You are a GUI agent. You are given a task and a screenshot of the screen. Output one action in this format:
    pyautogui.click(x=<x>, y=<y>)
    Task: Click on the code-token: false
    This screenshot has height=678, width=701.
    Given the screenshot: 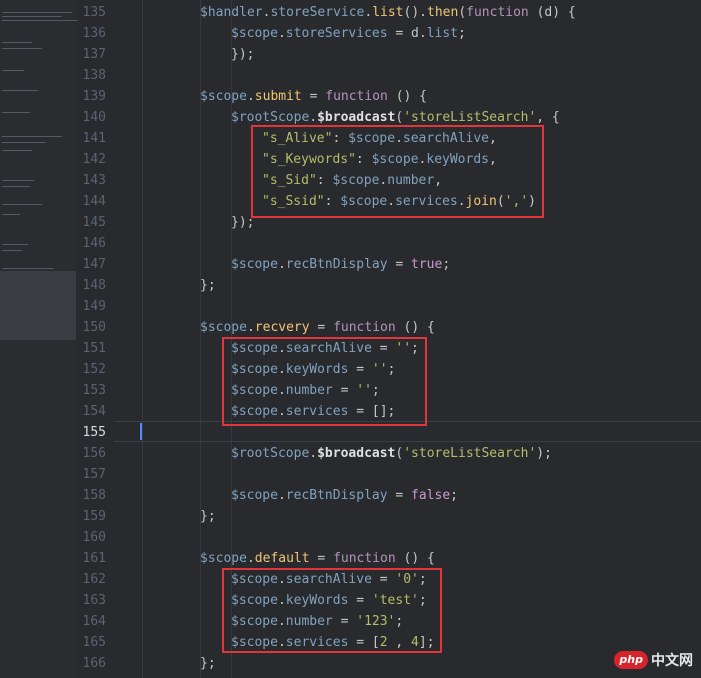 What is the action you would take?
    pyautogui.click(x=431, y=495)
    